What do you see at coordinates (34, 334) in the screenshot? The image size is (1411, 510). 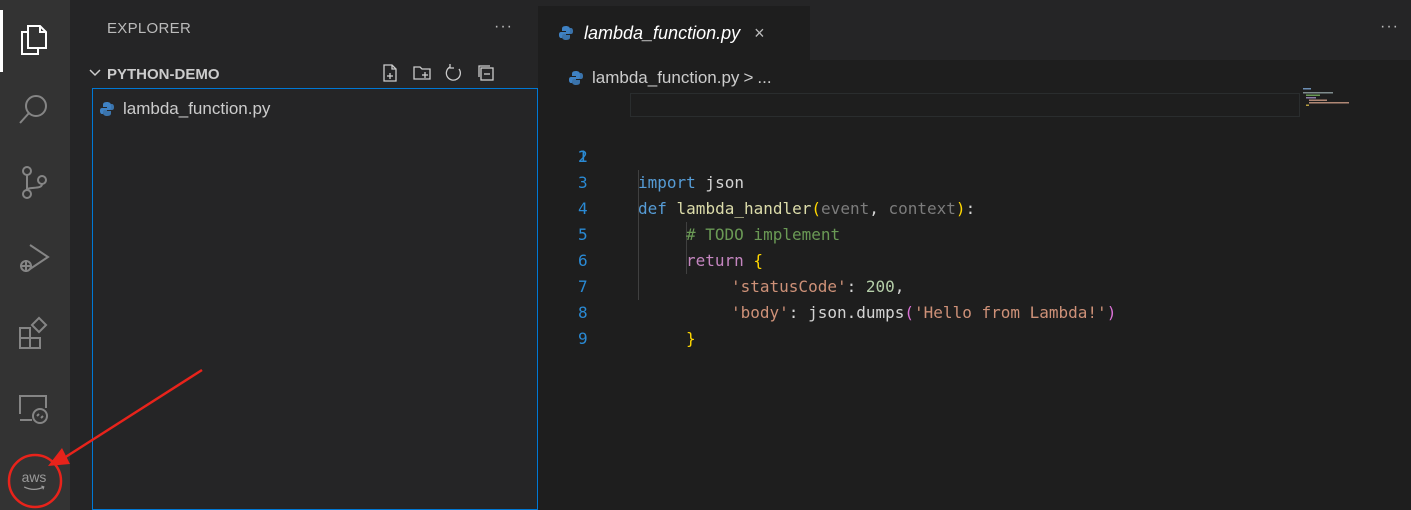 I see `extensions-icon` at bounding box center [34, 334].